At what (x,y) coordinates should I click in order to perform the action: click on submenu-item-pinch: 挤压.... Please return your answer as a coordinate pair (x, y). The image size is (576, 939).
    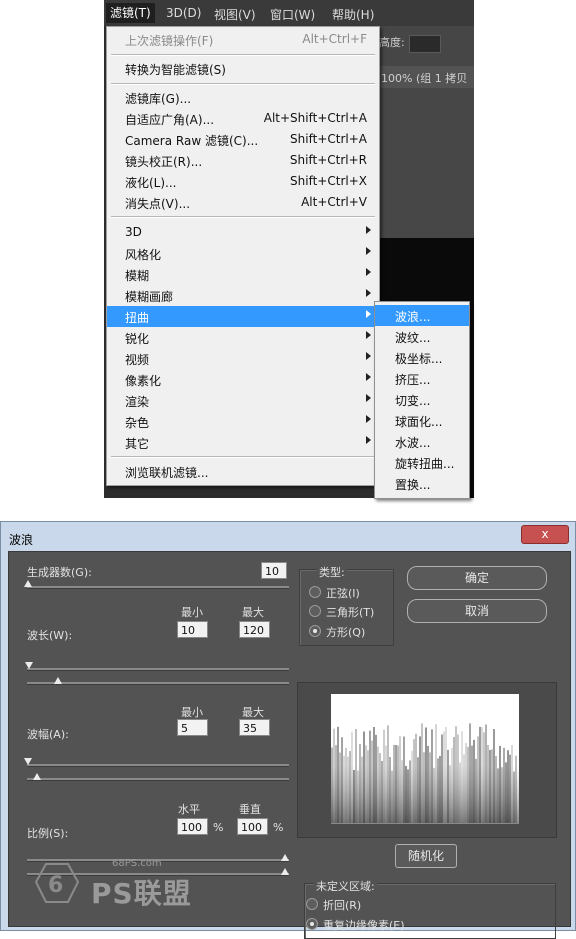
    Looking at the image, I should click on (422, 378).